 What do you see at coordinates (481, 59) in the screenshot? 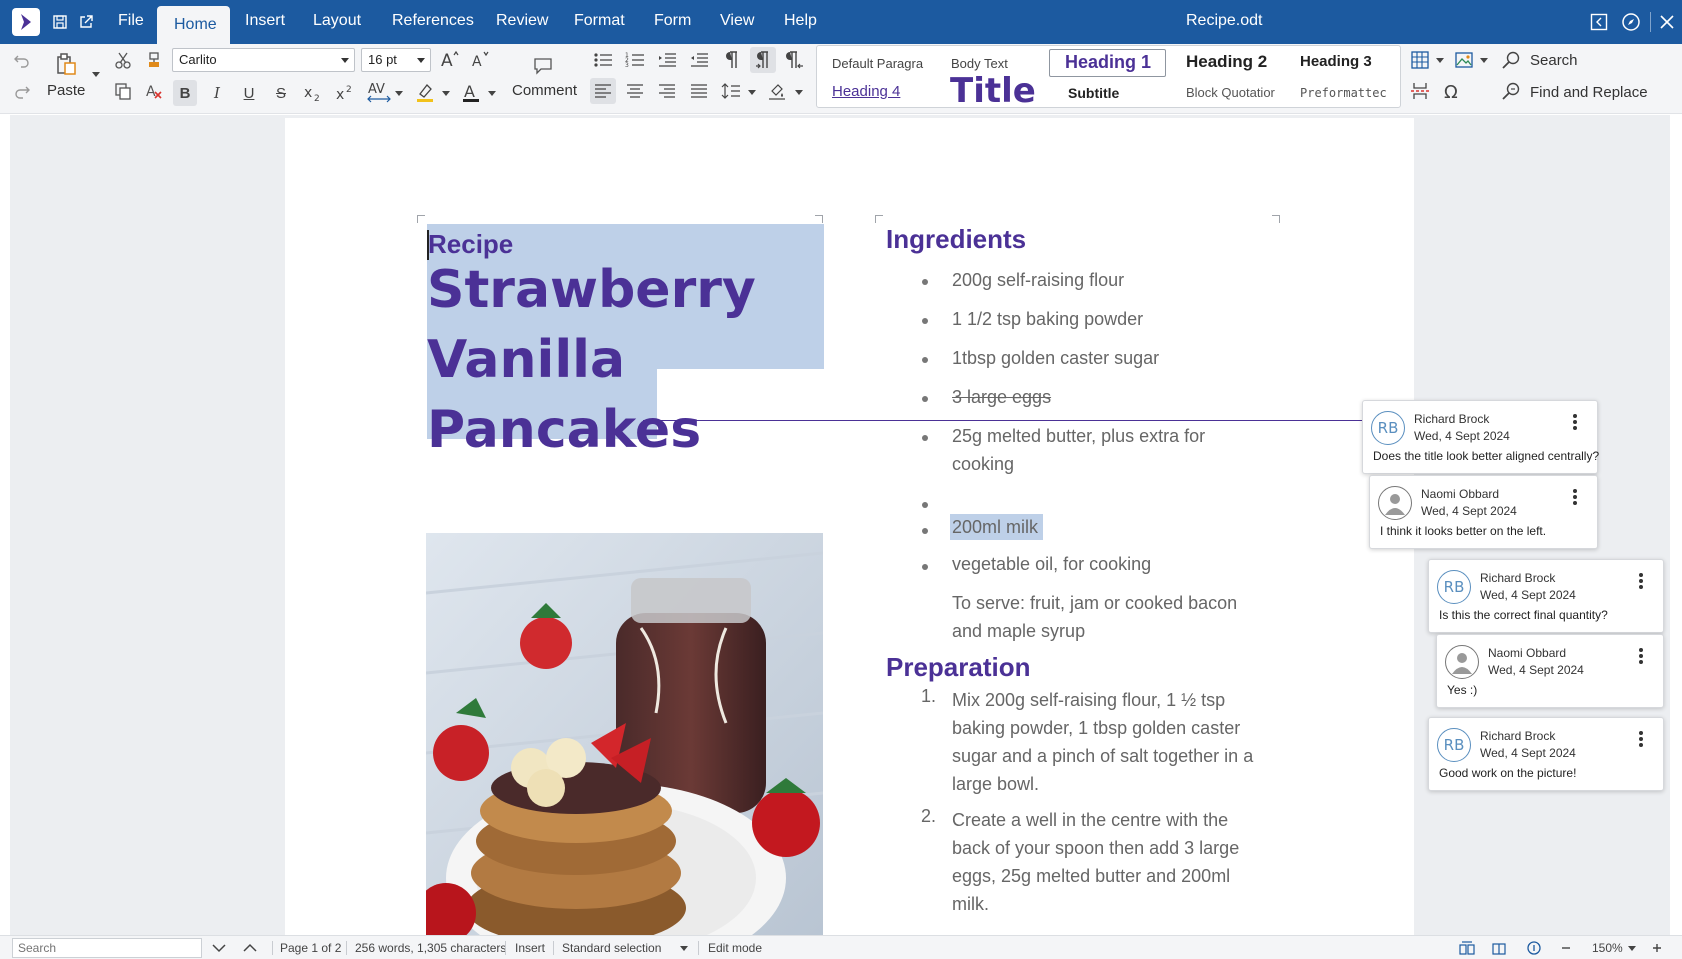
I see `shrink-font-icon: A` at bounding box center [481, 59].